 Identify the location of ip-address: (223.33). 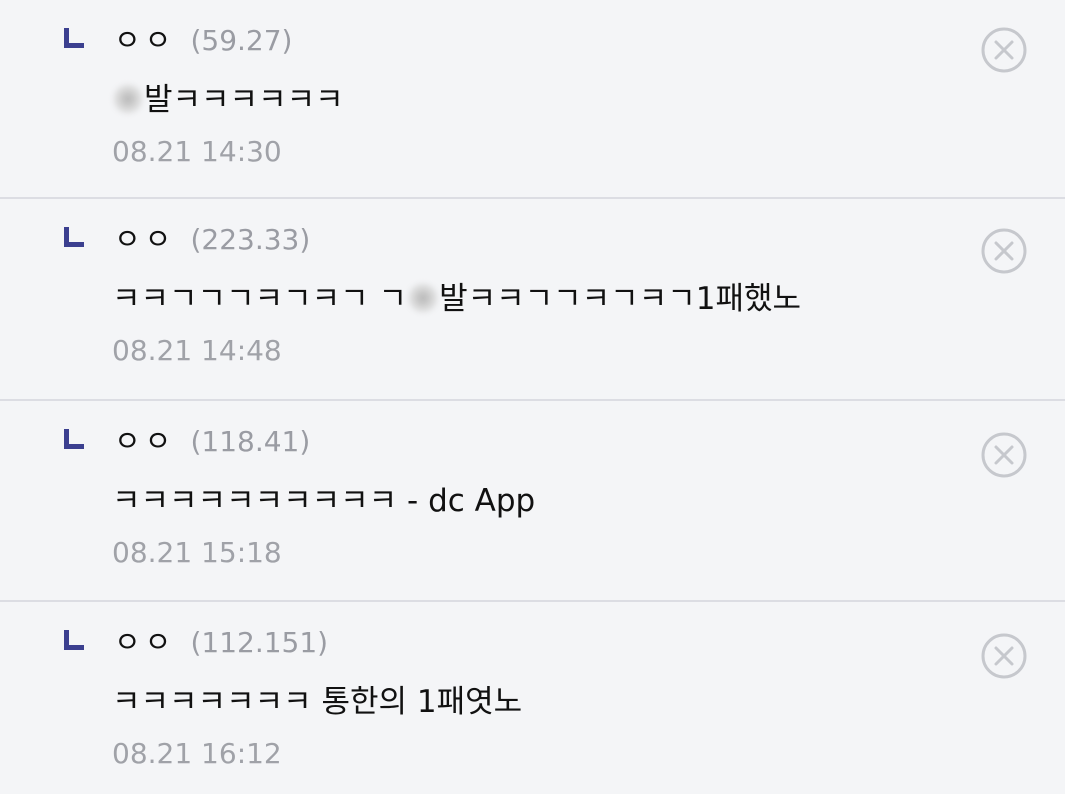
(250, 239).